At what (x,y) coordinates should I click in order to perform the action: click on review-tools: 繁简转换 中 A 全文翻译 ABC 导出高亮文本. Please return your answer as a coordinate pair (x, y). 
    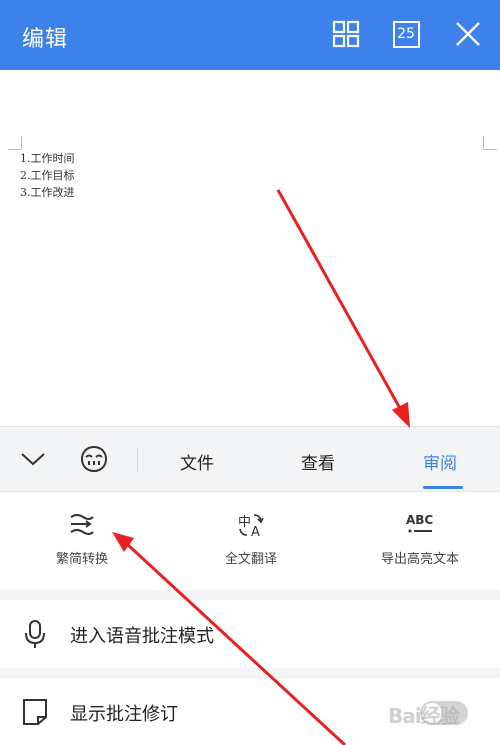
    Looking at the image, I should click on (250, 541).